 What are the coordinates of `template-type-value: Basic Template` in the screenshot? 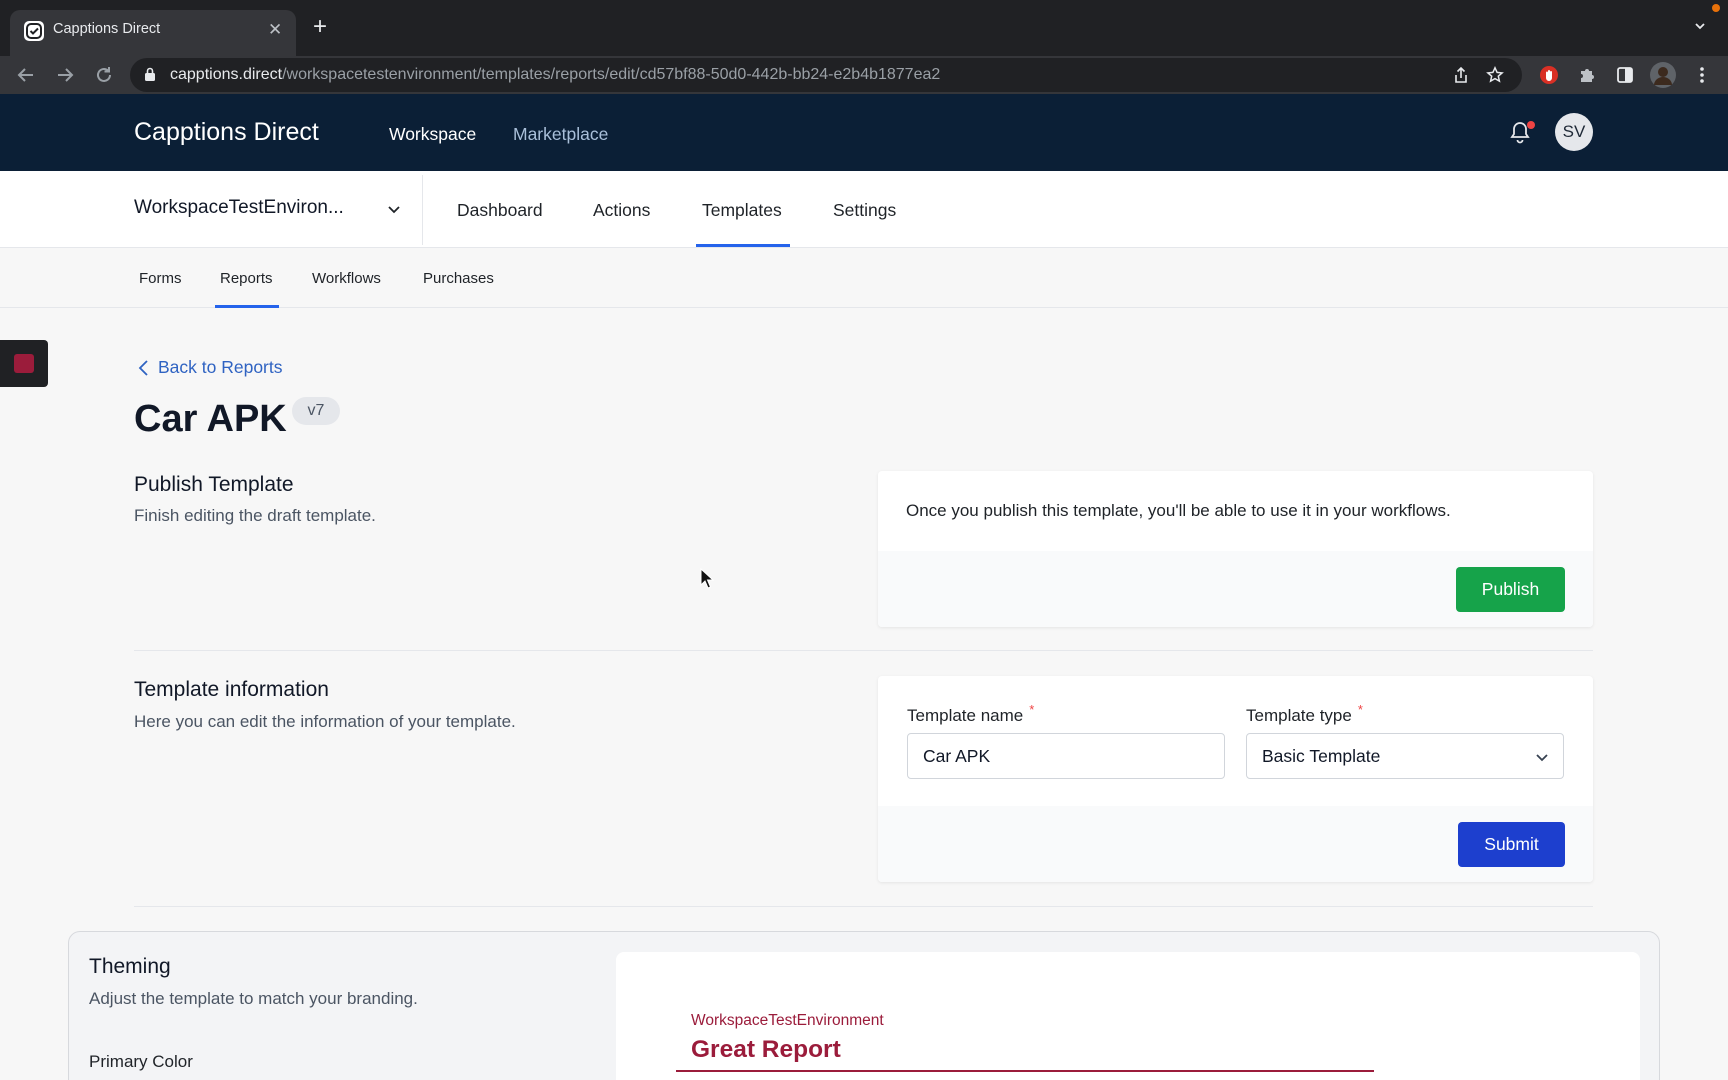 It's located at (1321, 756).